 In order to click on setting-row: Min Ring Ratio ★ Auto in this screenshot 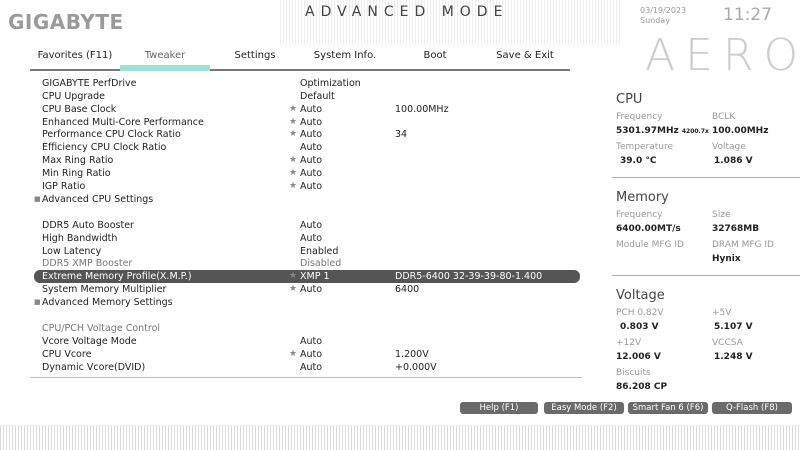, I will do `click(307, 173)`.